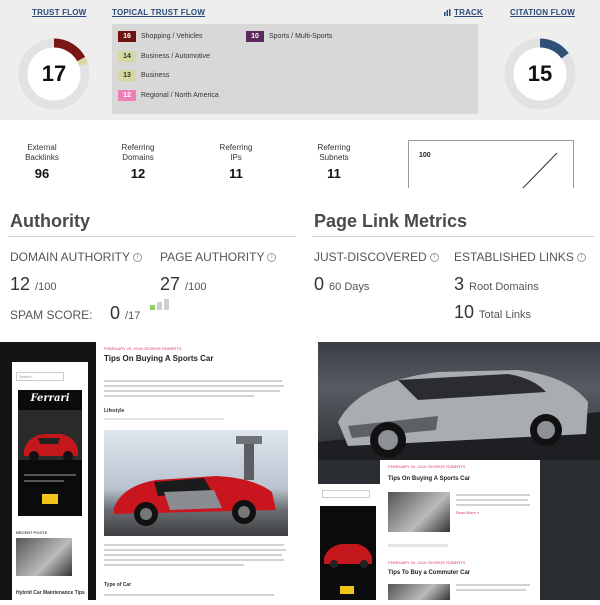 The width and height of the screenshot is (600, 605). I want to click on domain-authority-label-text: DOMAIN AUTHORITY, so click(70, 257).